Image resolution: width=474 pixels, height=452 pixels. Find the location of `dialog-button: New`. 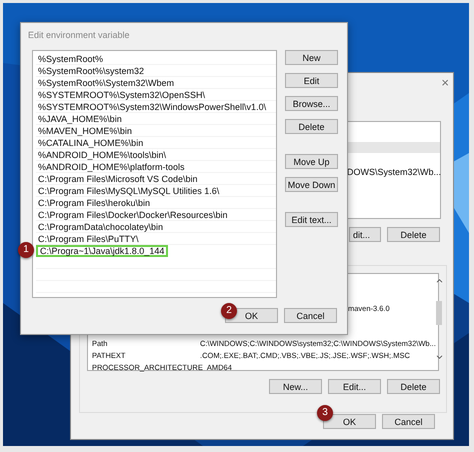

dialog-button: New is located at coordinates (311, 57).